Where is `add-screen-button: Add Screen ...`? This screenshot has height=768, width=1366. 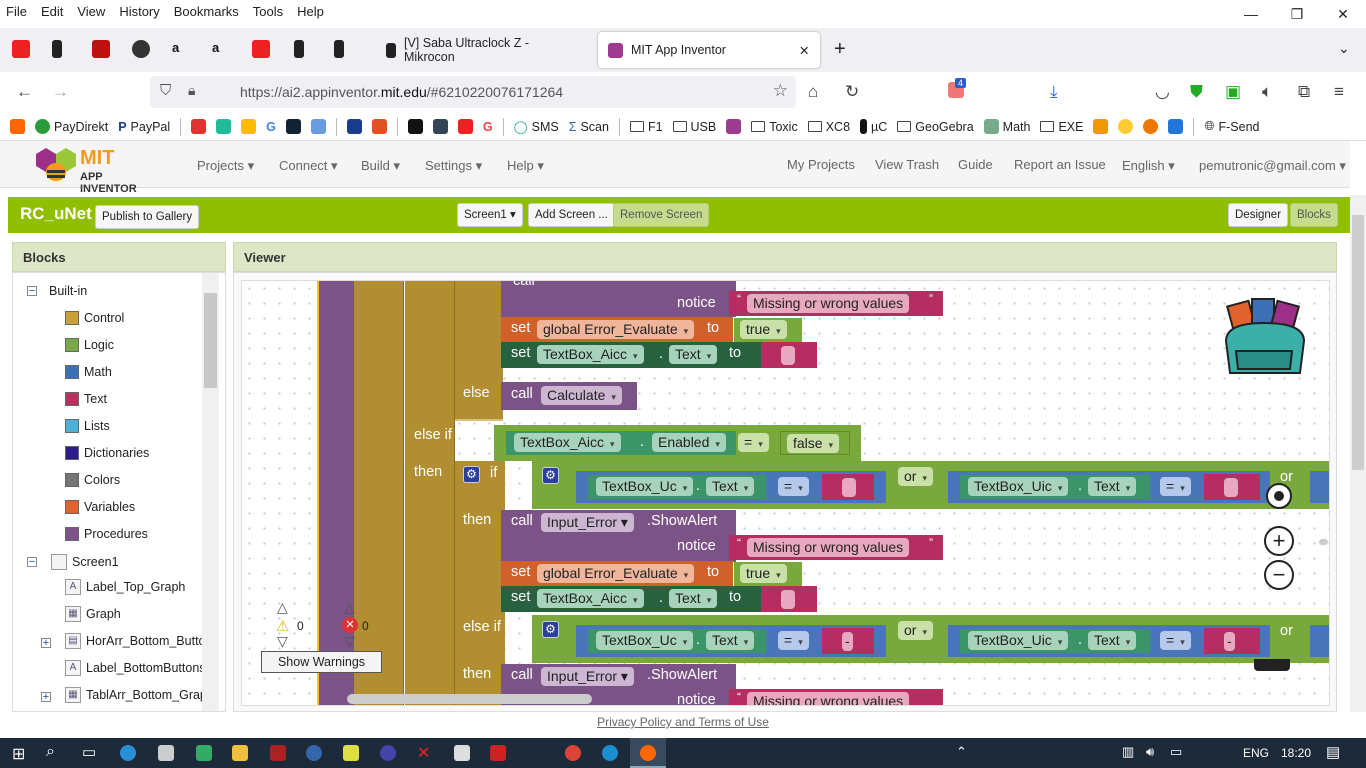
add-screen-button: Add Screen ... is located at coordinates (571, 215).